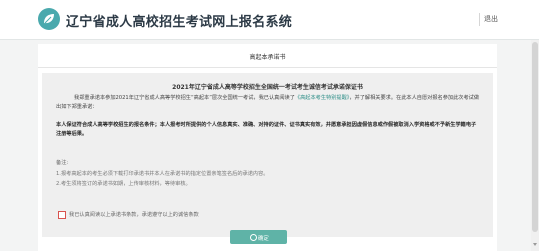  What do you see at coordinates (535, 244) in the screenshot?
I see `scroll-down-arrow-icon` at bounding box center [535, 244].